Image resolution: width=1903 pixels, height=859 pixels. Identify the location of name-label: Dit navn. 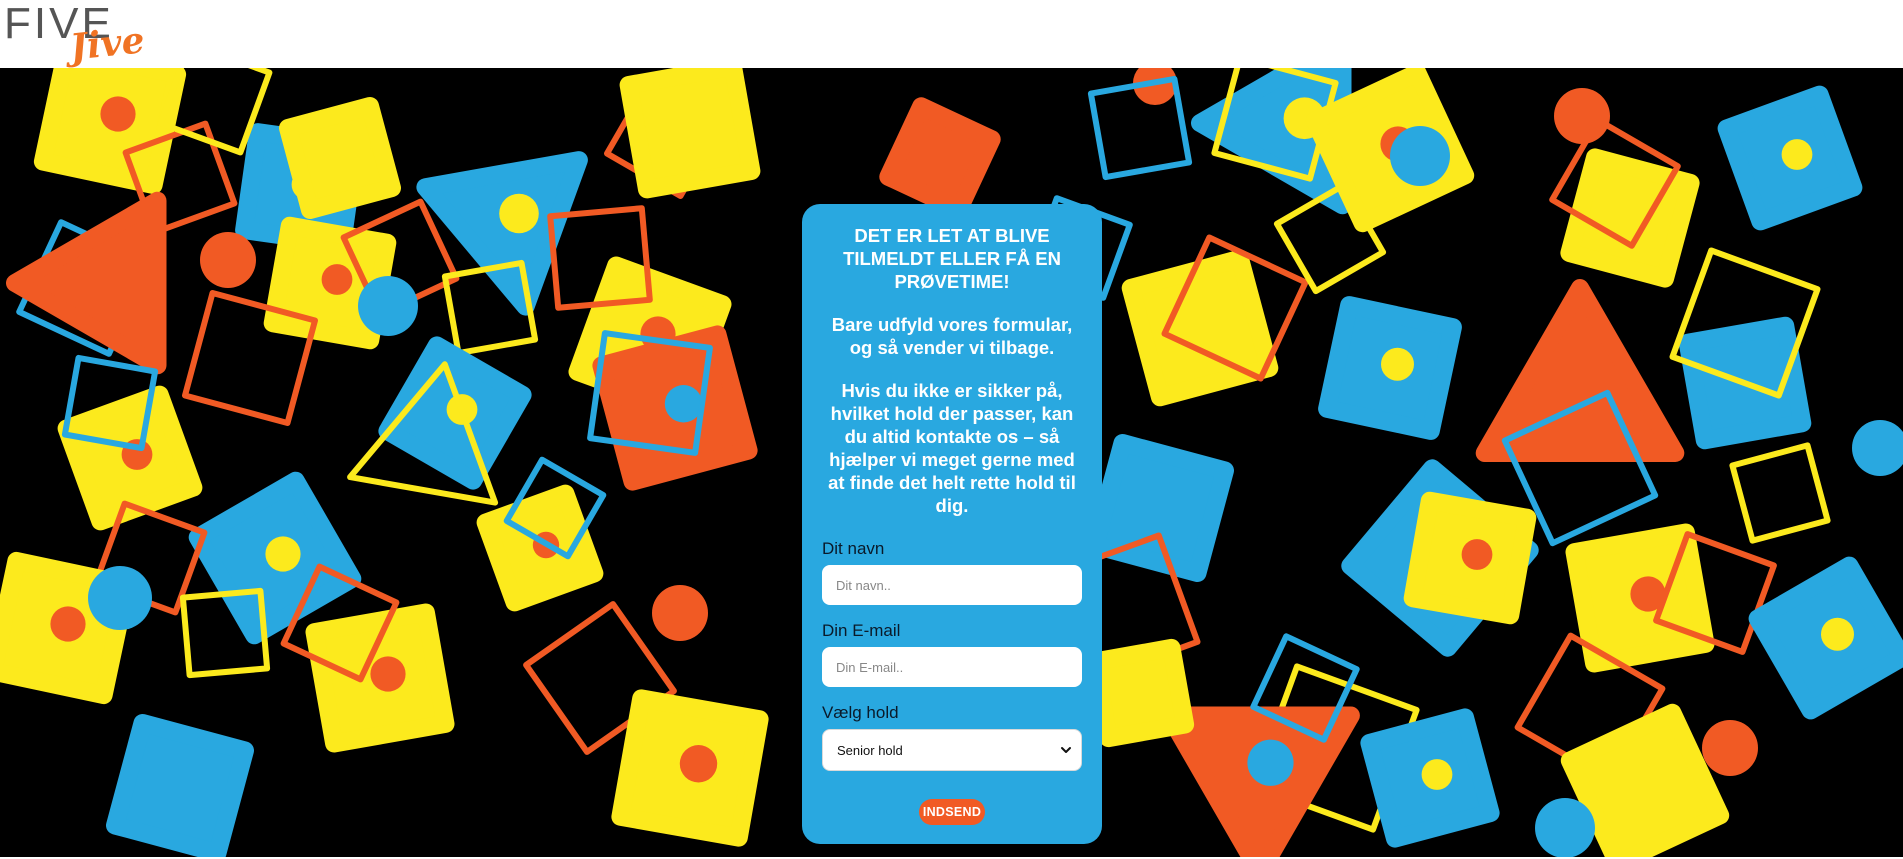
(853, 548).